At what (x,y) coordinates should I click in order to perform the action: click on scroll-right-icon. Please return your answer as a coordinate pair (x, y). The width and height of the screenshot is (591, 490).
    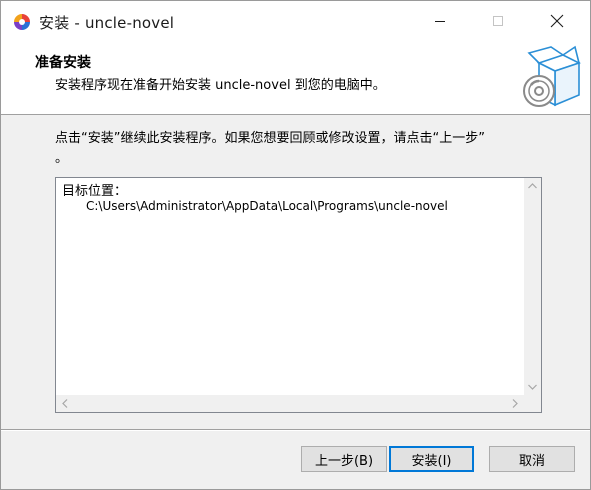
    Looking at the image, I should click on (515, 403).